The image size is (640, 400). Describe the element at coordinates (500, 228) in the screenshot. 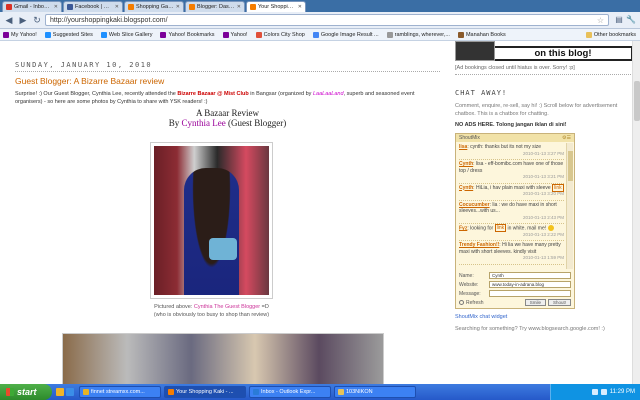

I see `message-link: link` at that location.